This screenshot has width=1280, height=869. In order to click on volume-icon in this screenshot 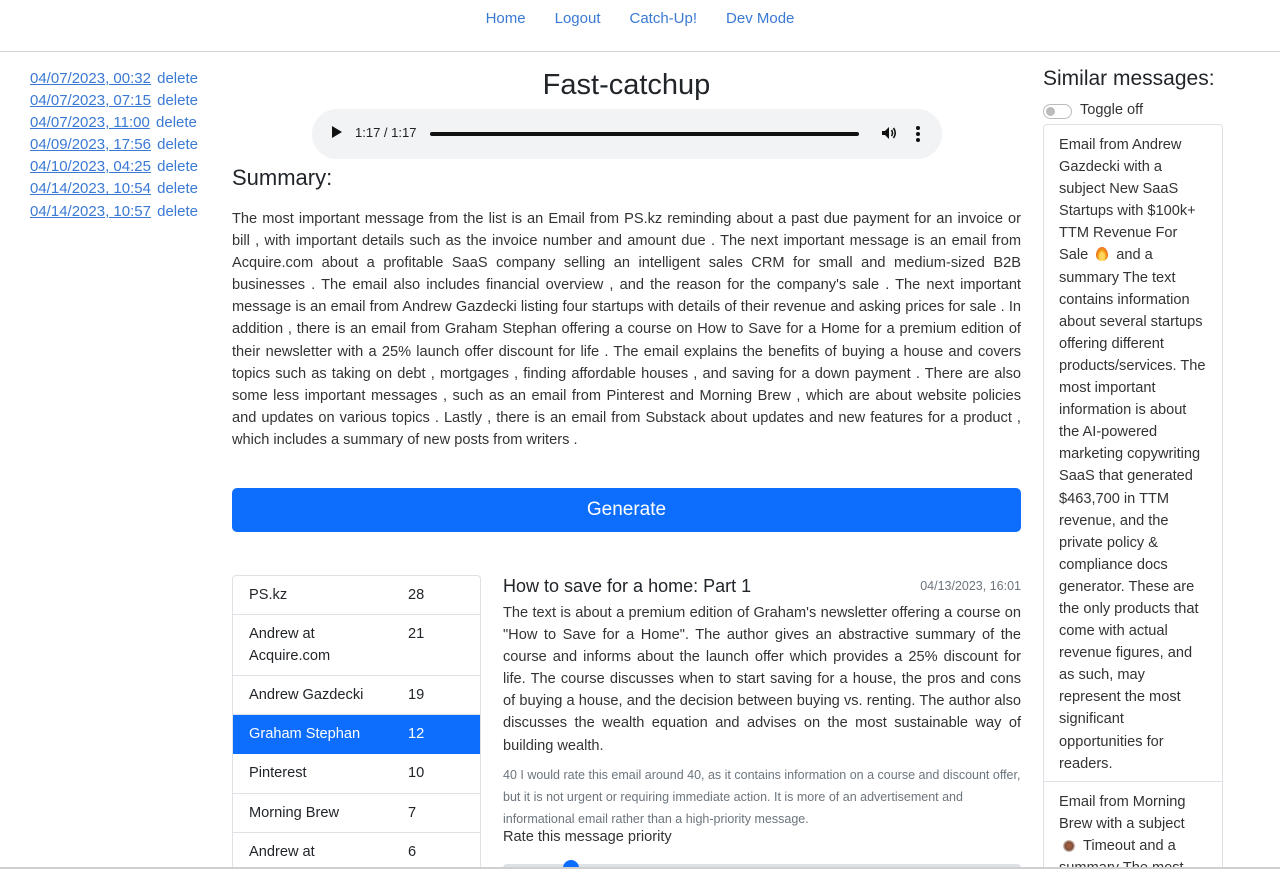, I will do `click(889, 133)`.